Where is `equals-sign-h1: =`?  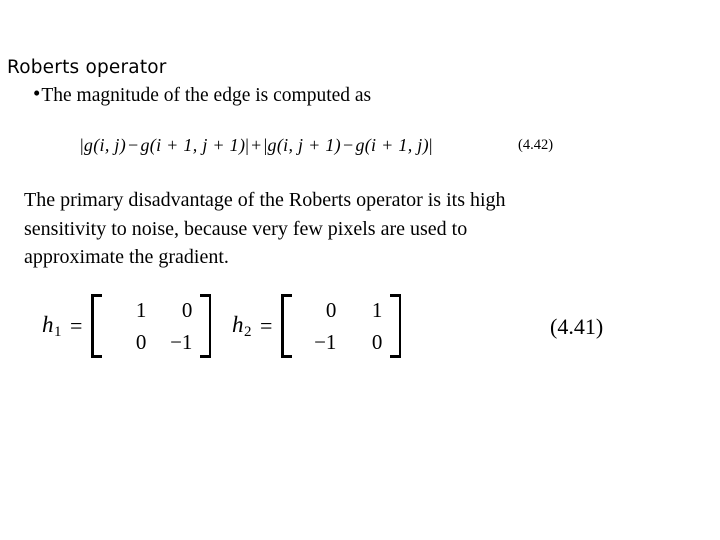
equals-sign-h1: = is located at coordinates (76, 325).